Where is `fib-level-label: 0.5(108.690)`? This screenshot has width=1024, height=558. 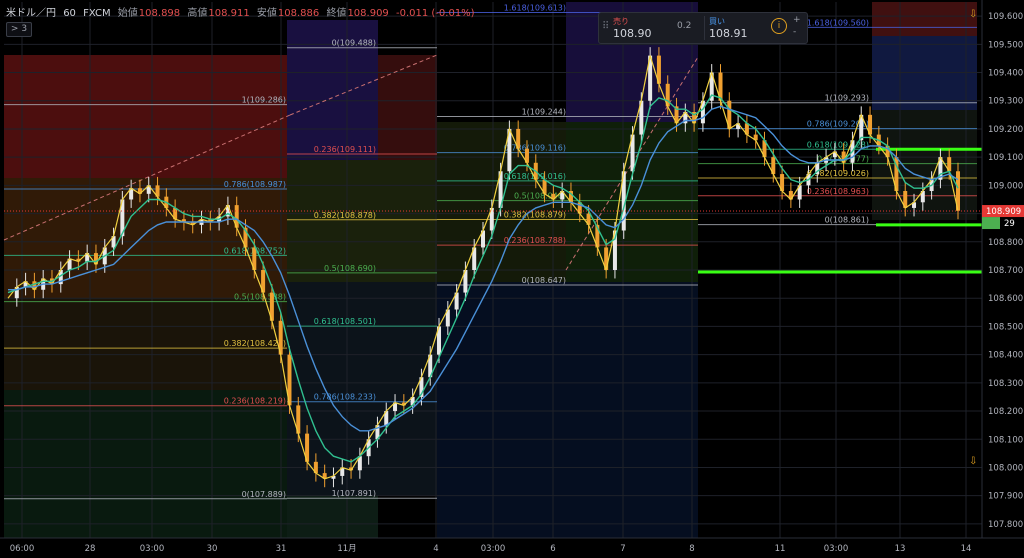
fib-level-label: 0.5(108.690) is located at coordinates (350, 268).